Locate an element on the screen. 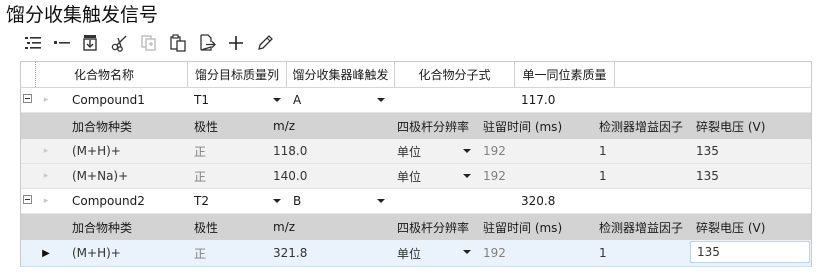  peak-trigger-value: B is located at coordinates (297, 201).